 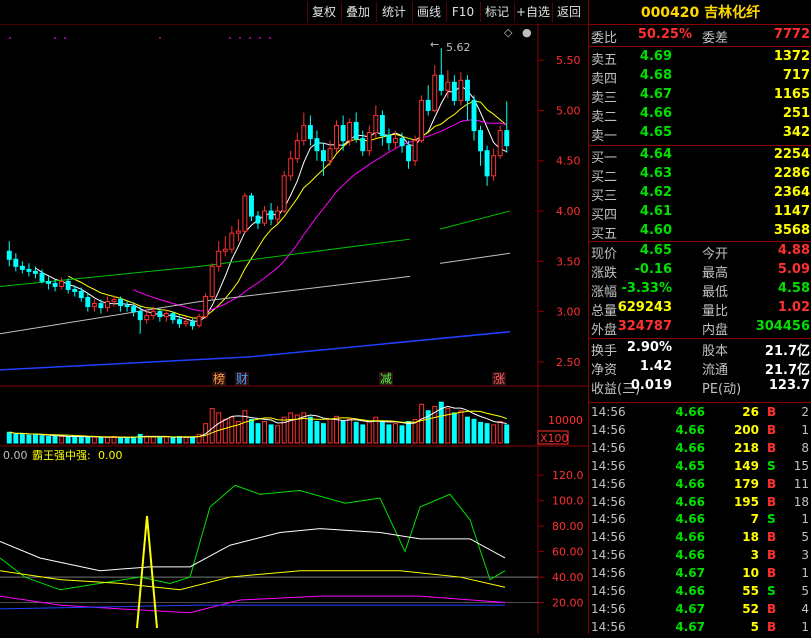 What do you see at coordinates (700, 77) in the screenshot?
I see `sell-row: 卖四 4.68 717` at bounding box center [700, 77].